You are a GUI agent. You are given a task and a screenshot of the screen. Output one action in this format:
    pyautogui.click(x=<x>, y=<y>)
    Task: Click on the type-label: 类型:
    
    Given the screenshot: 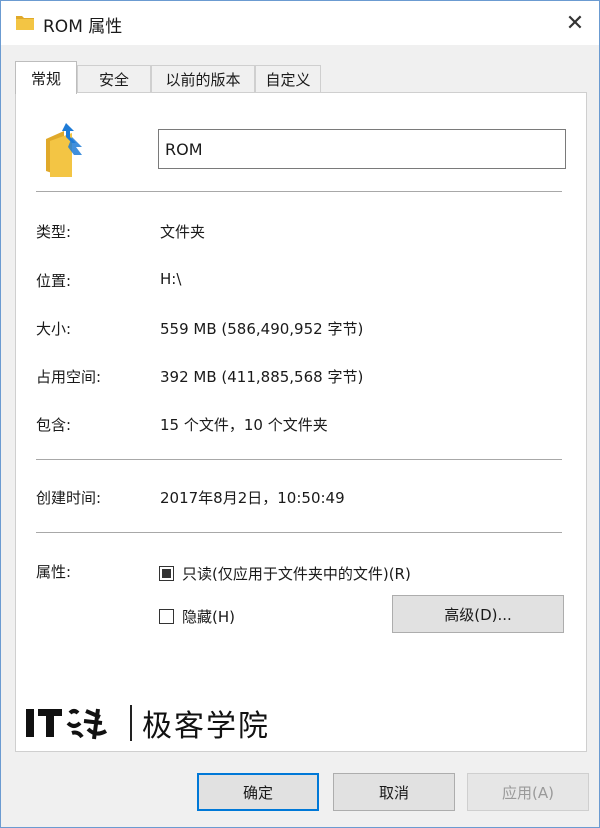 What is the action you would take?
    pyautogui.click(x=54, y=232)
    